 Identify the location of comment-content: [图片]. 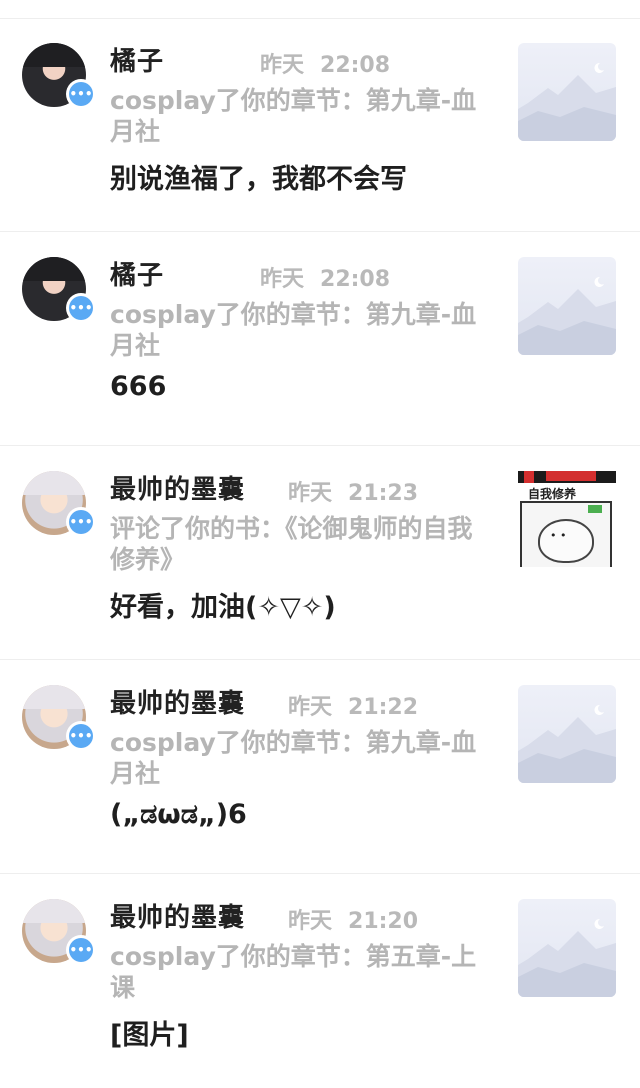
(149, 1035).